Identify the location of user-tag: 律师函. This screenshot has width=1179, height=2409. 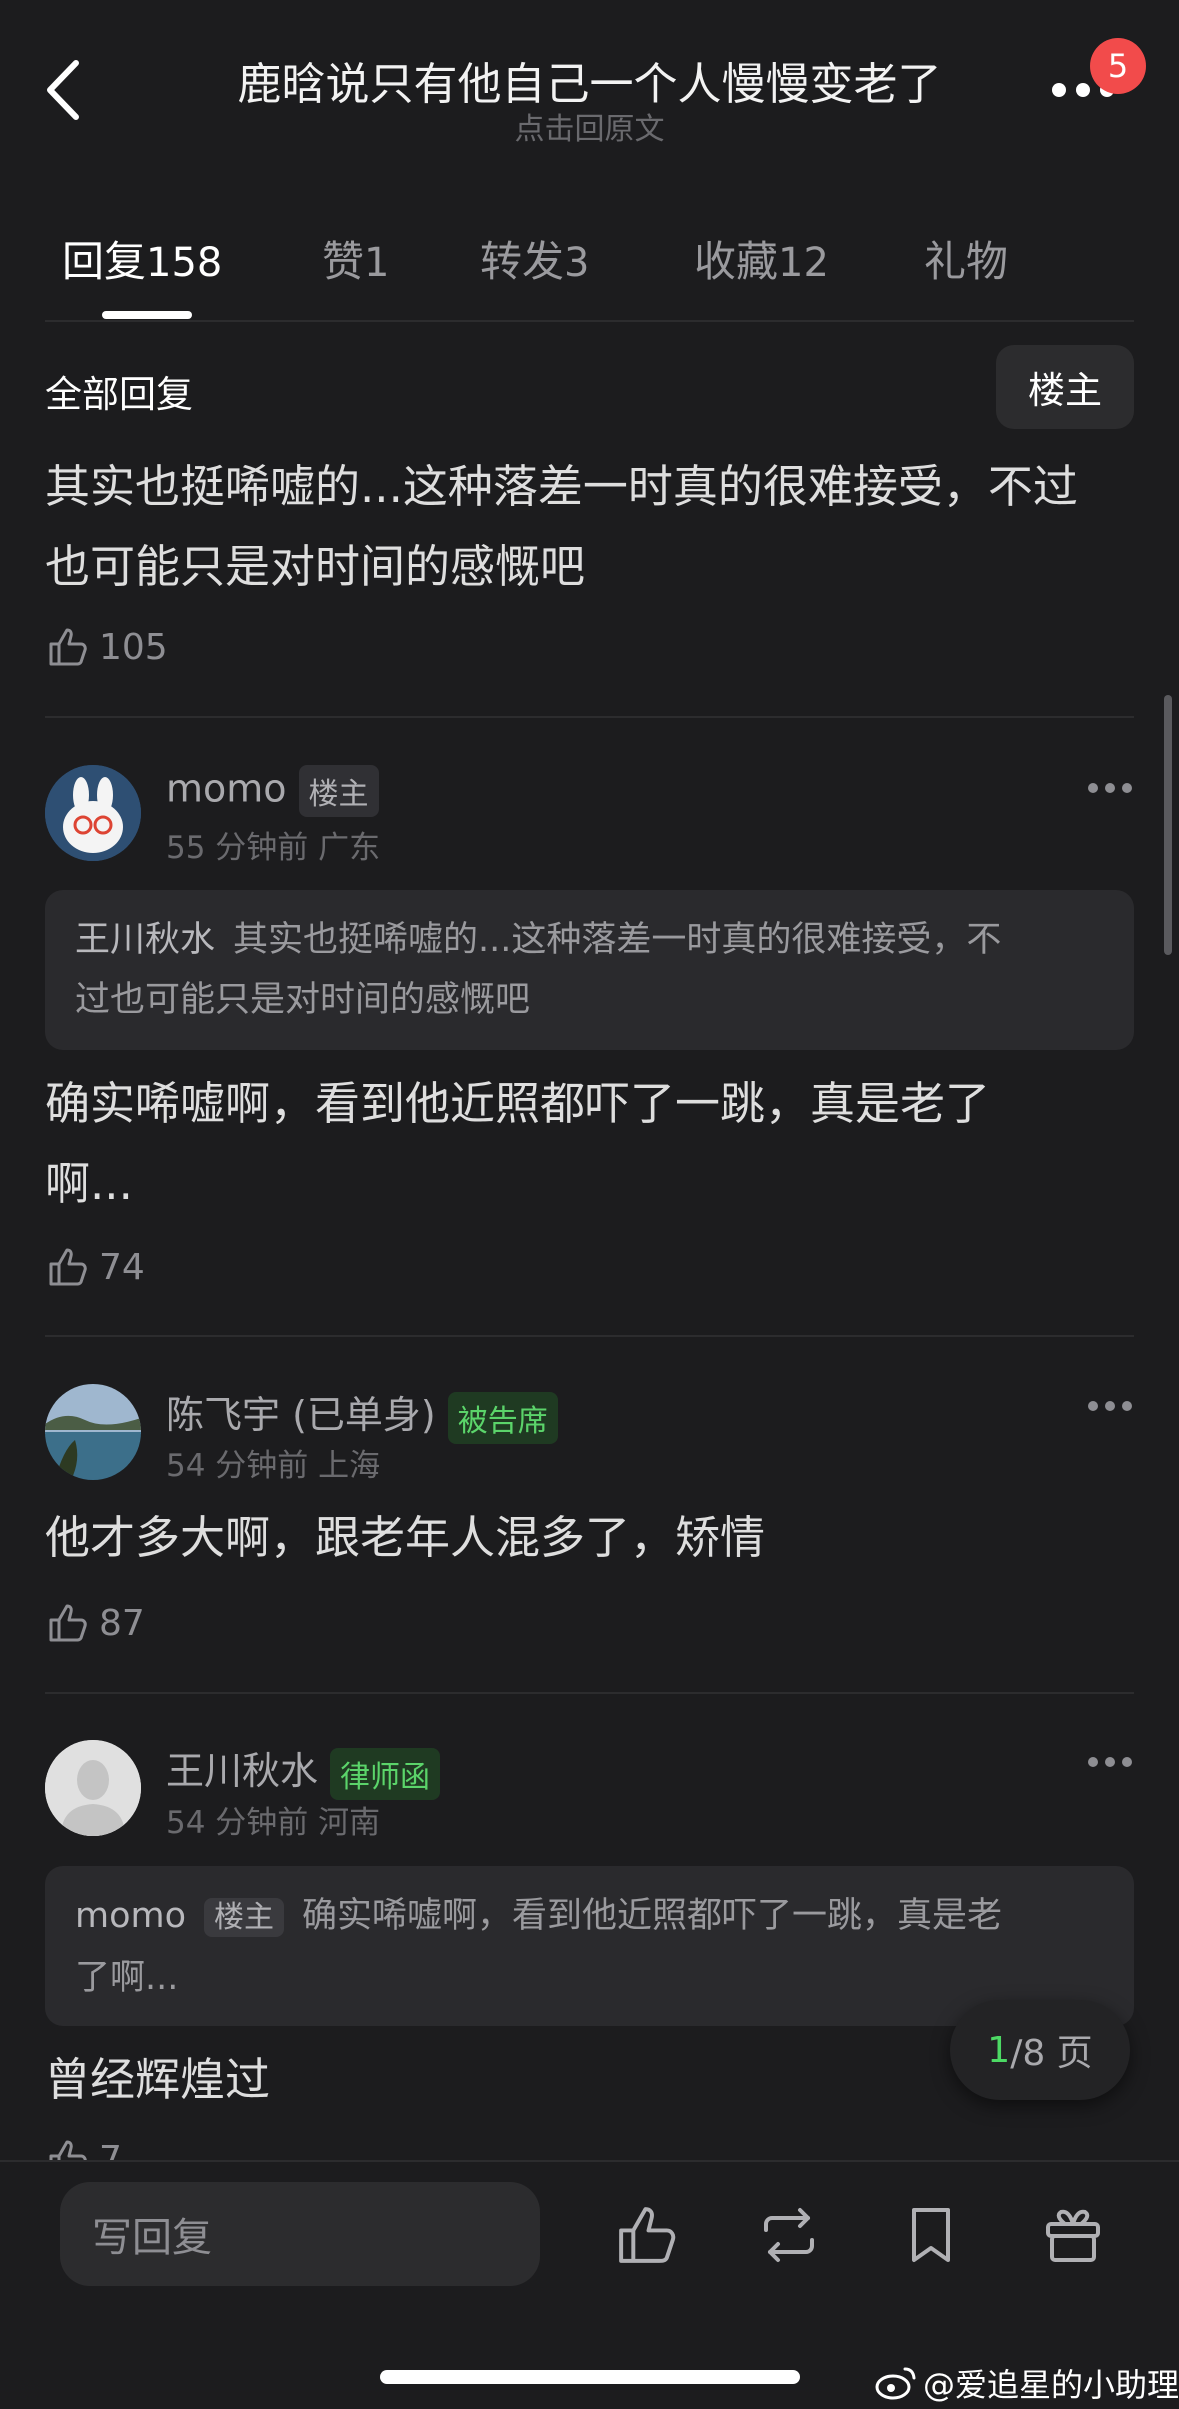
(385, 1773).